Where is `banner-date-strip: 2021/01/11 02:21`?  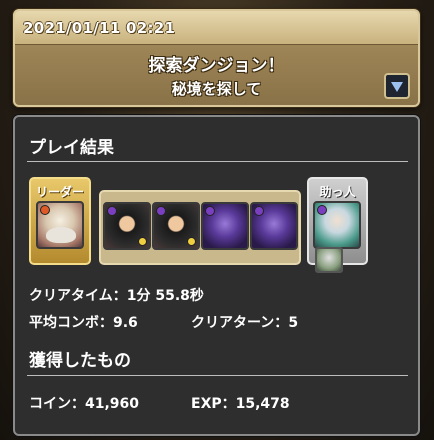
banner-date-strip: 2021/01/11 02:21 is located at coordinates (216, 28).